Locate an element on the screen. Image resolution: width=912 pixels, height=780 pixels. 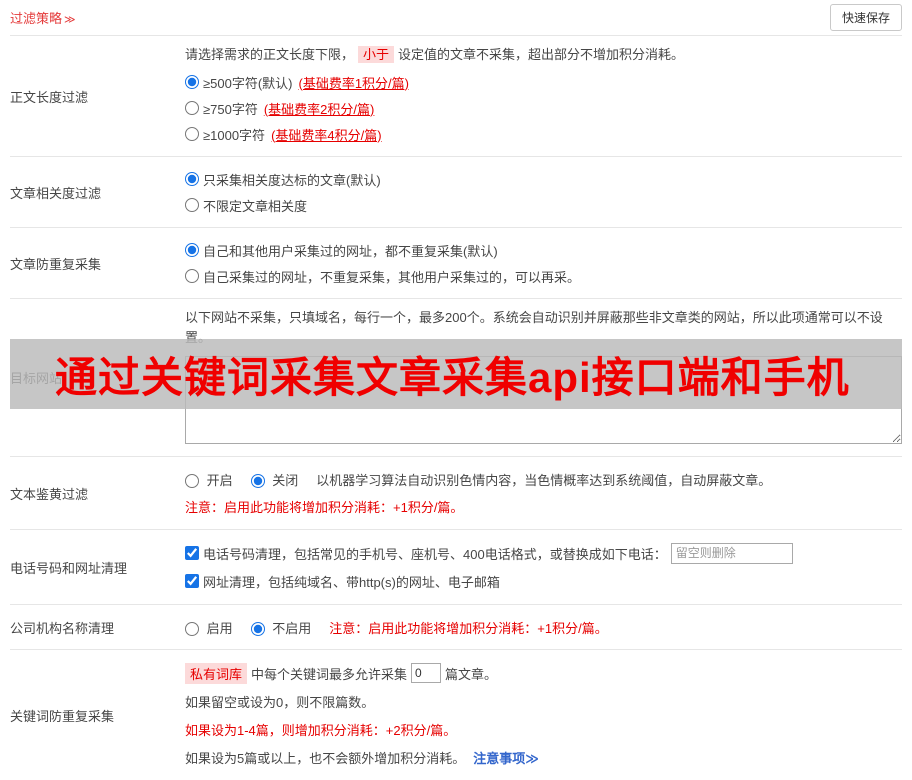
label-company-clean: 公司机构名称清理 is located at coordinates (62, 628).